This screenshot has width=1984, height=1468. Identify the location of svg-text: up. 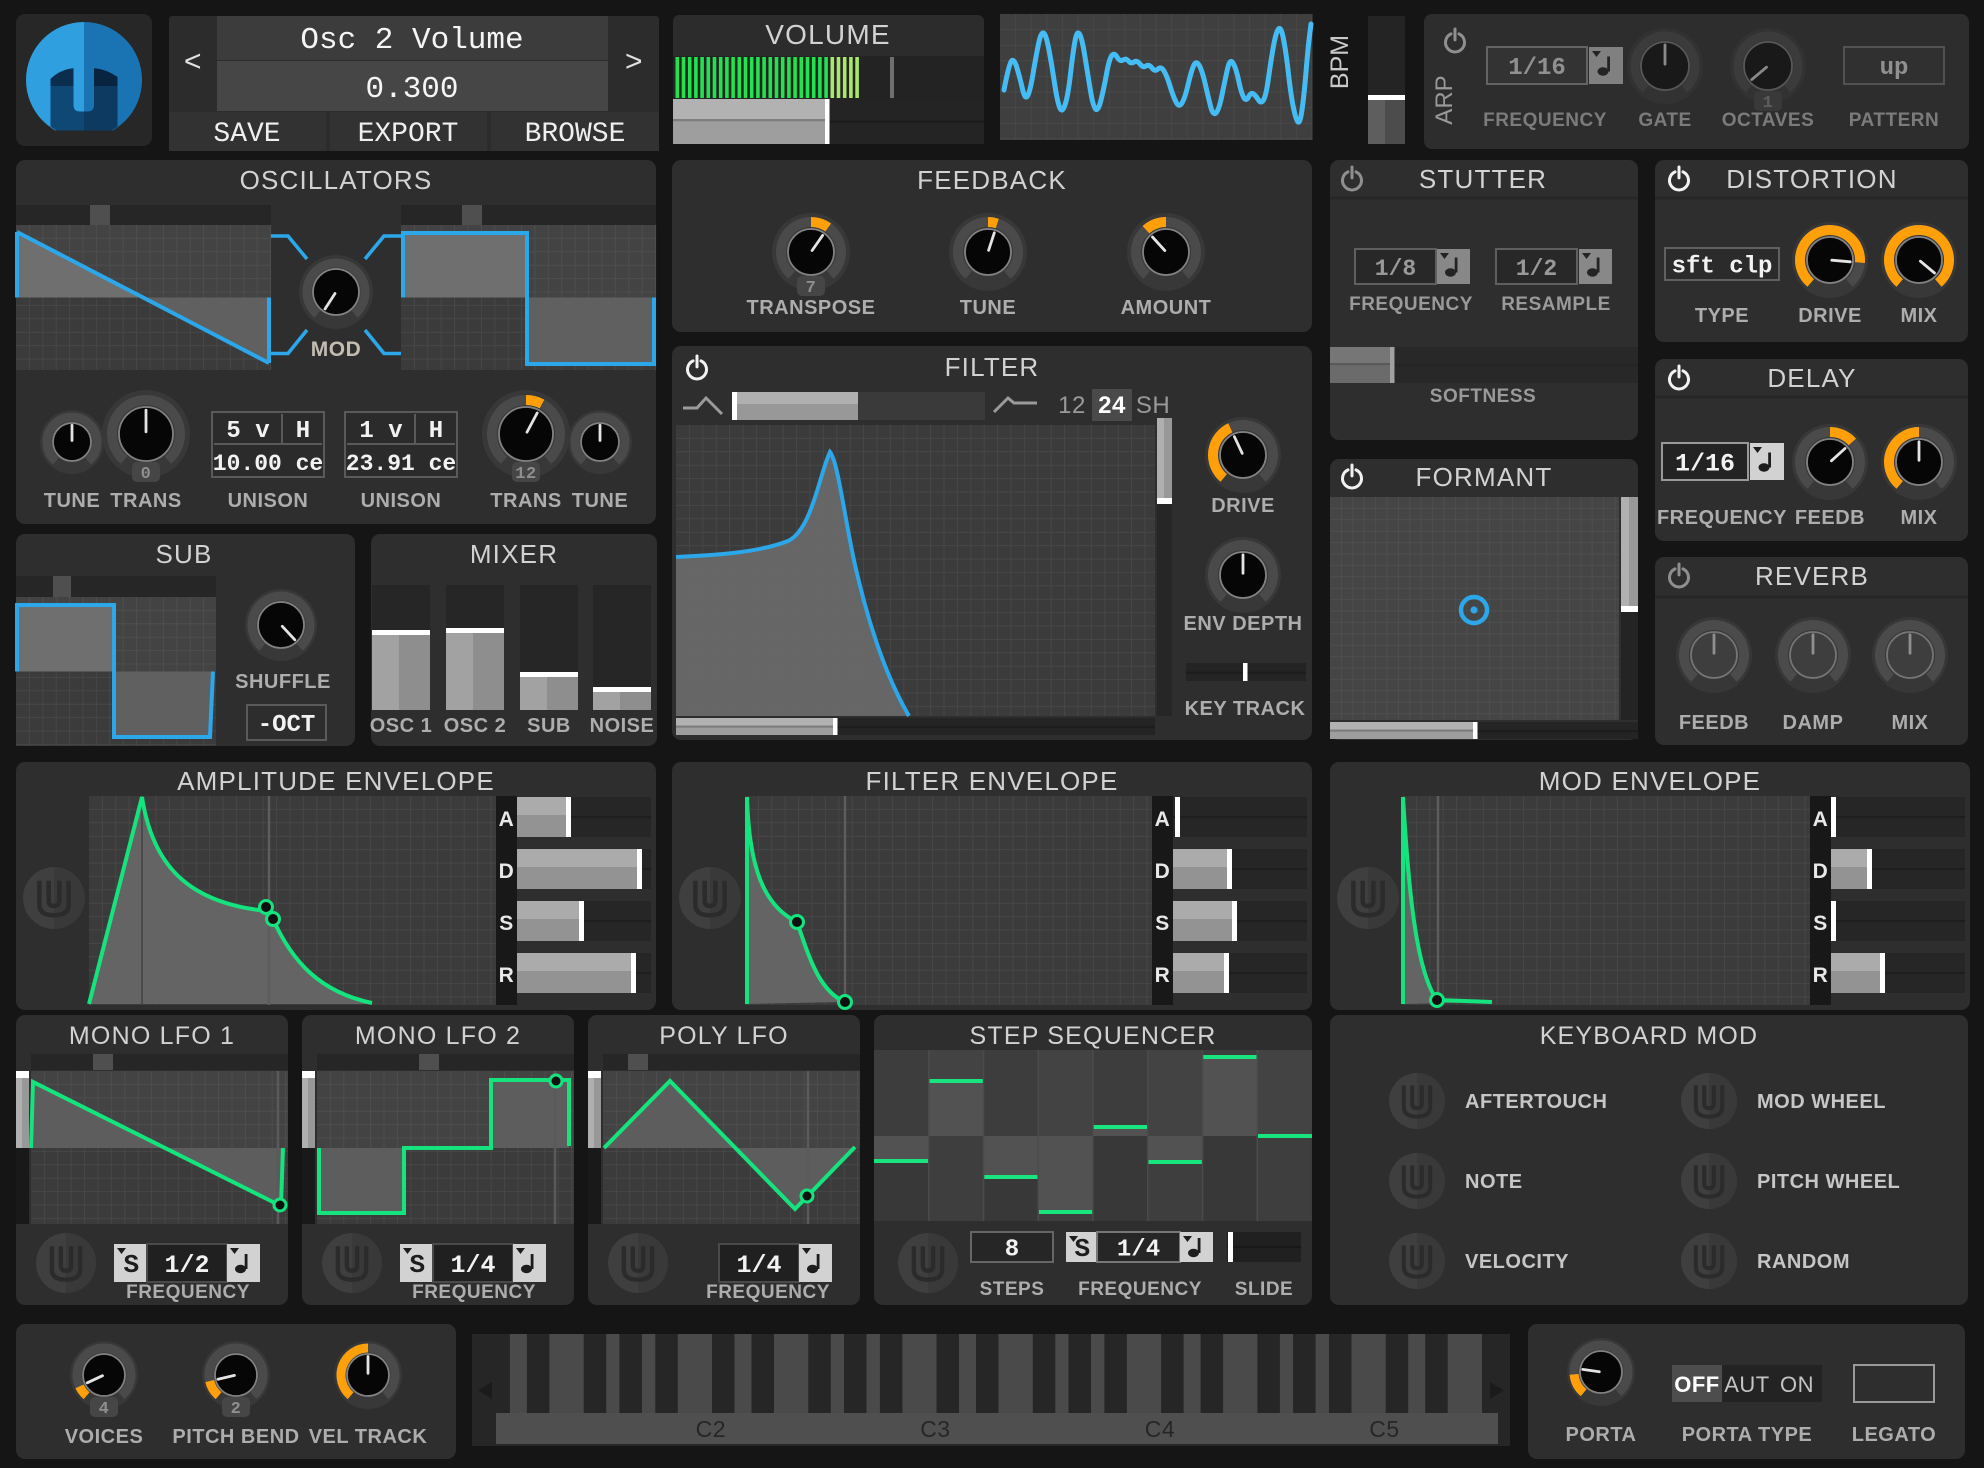
(1894, 68).